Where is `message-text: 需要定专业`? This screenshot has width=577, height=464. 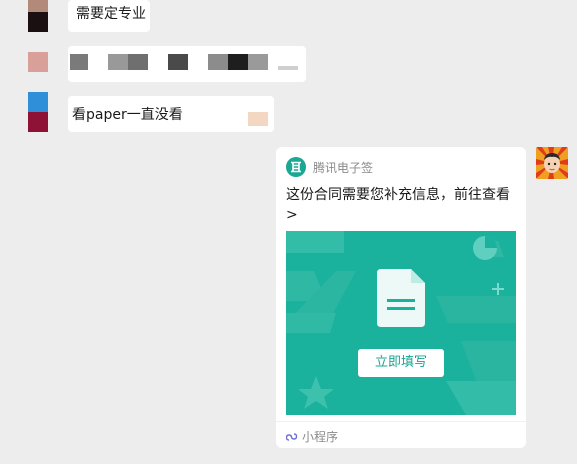
message-text: 需要定专业 is located at coordinates (111, 14).